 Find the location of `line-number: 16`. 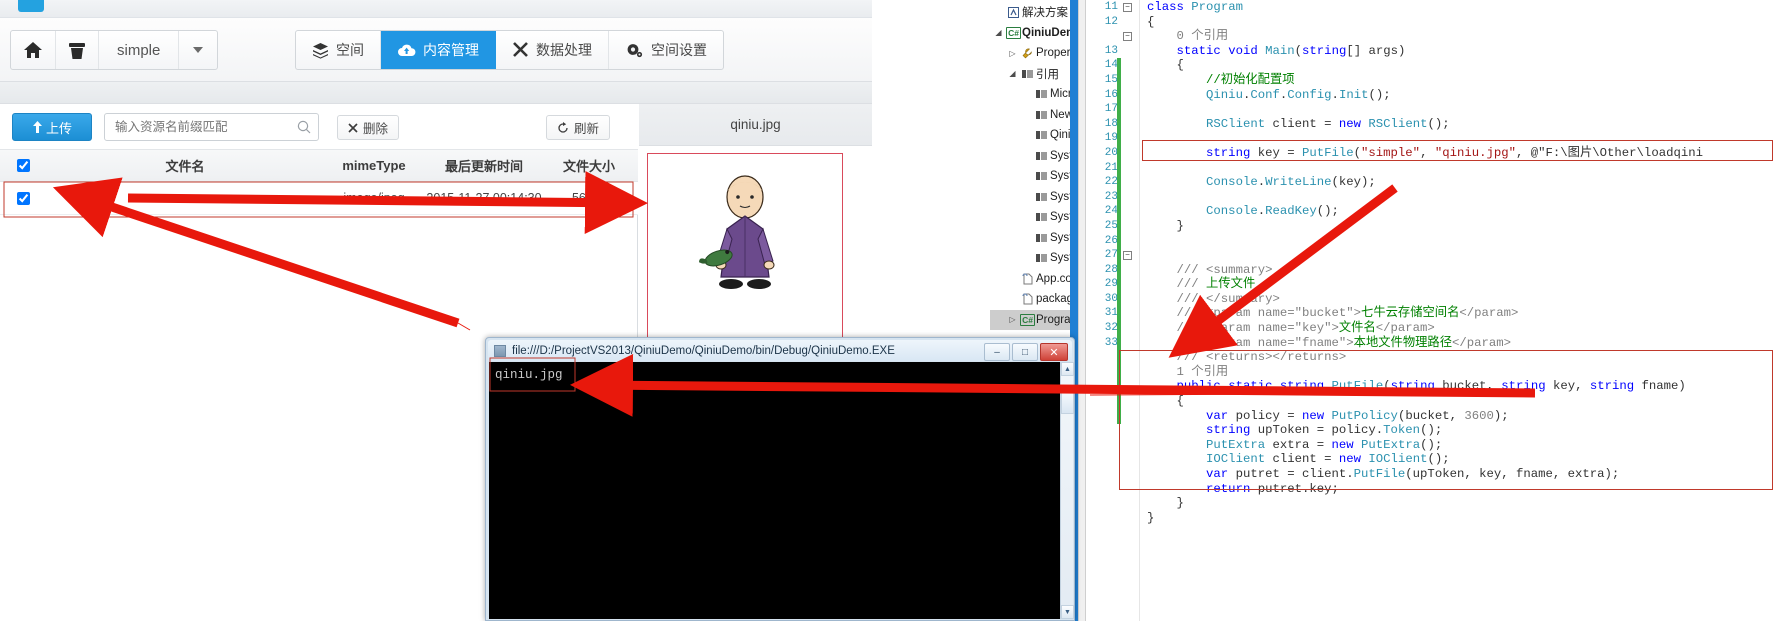

line-number: 16 is located at coordinates (1111, 94).